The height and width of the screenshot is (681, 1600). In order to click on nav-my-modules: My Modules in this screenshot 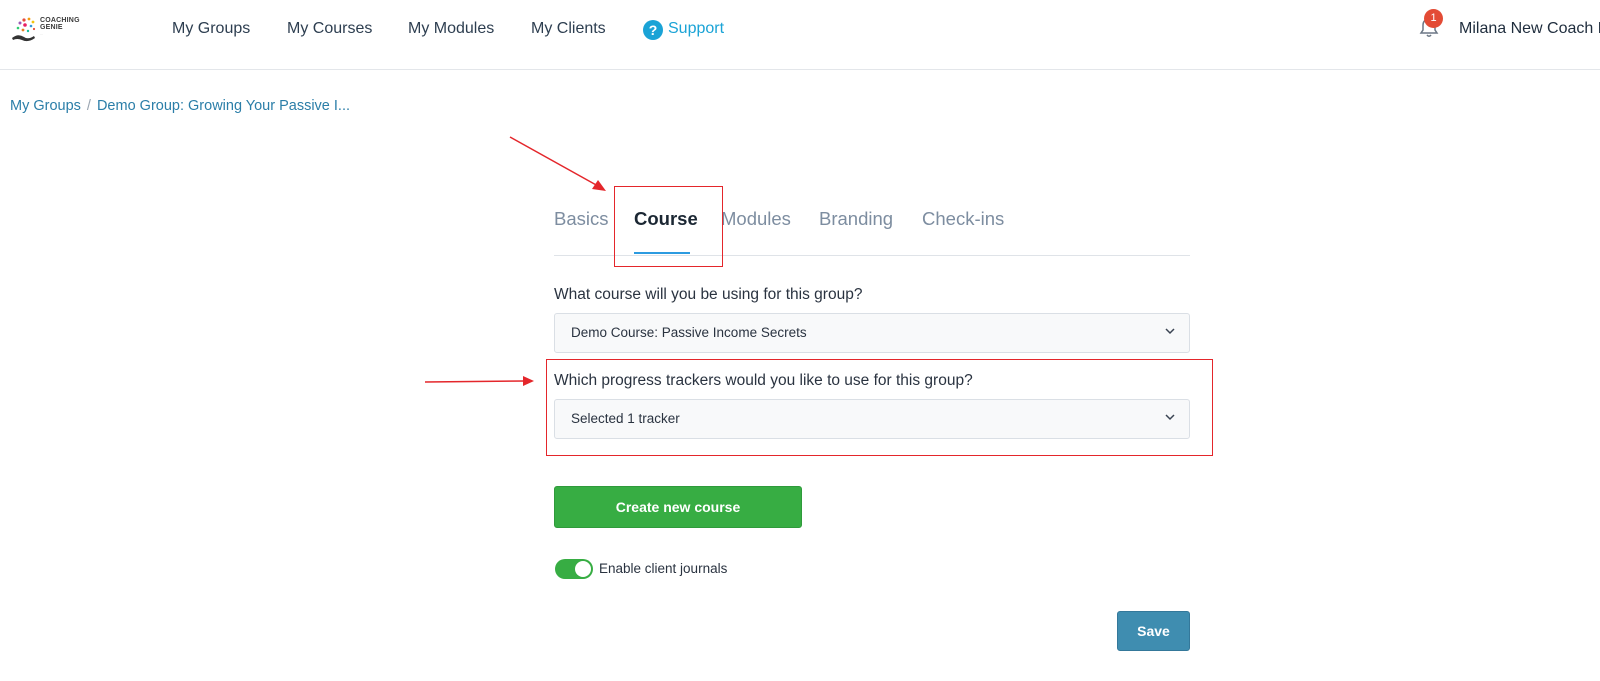, I will do `click(451, 29)`.